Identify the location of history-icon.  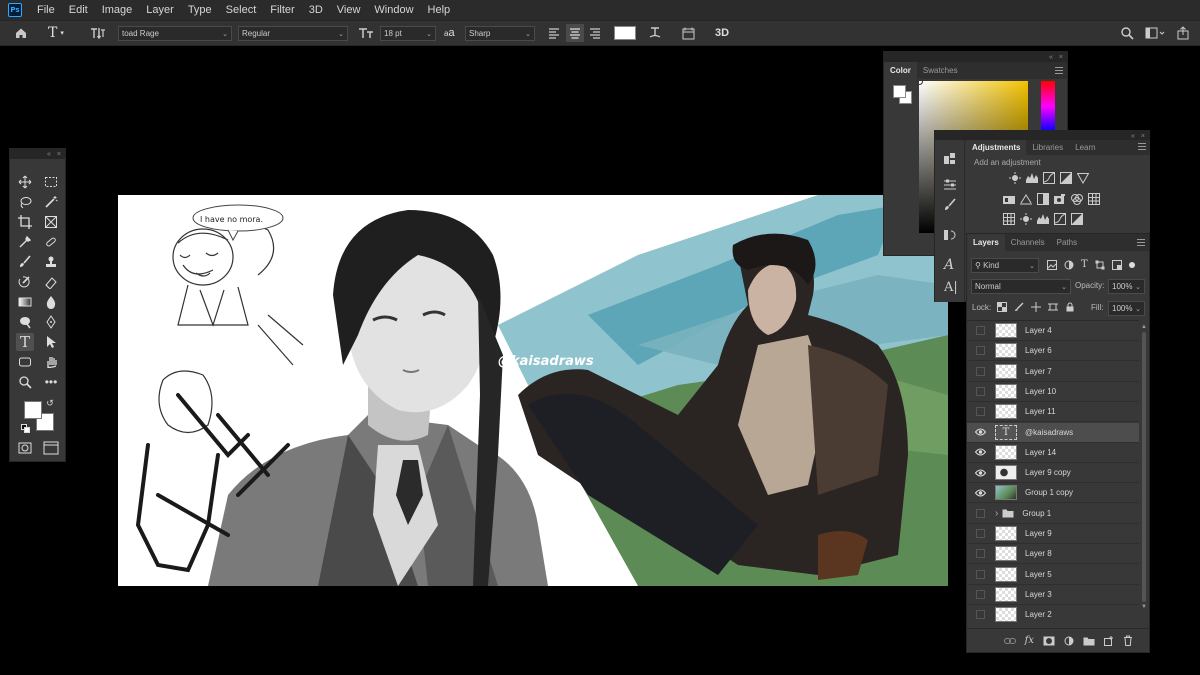
(950, 235).